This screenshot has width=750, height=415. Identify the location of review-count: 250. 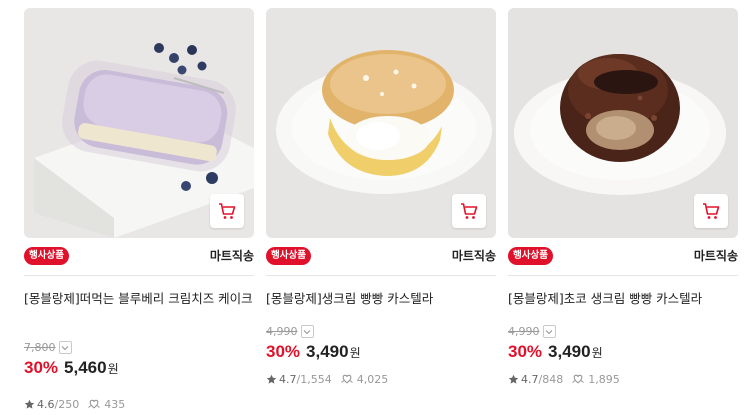
(69, 404).